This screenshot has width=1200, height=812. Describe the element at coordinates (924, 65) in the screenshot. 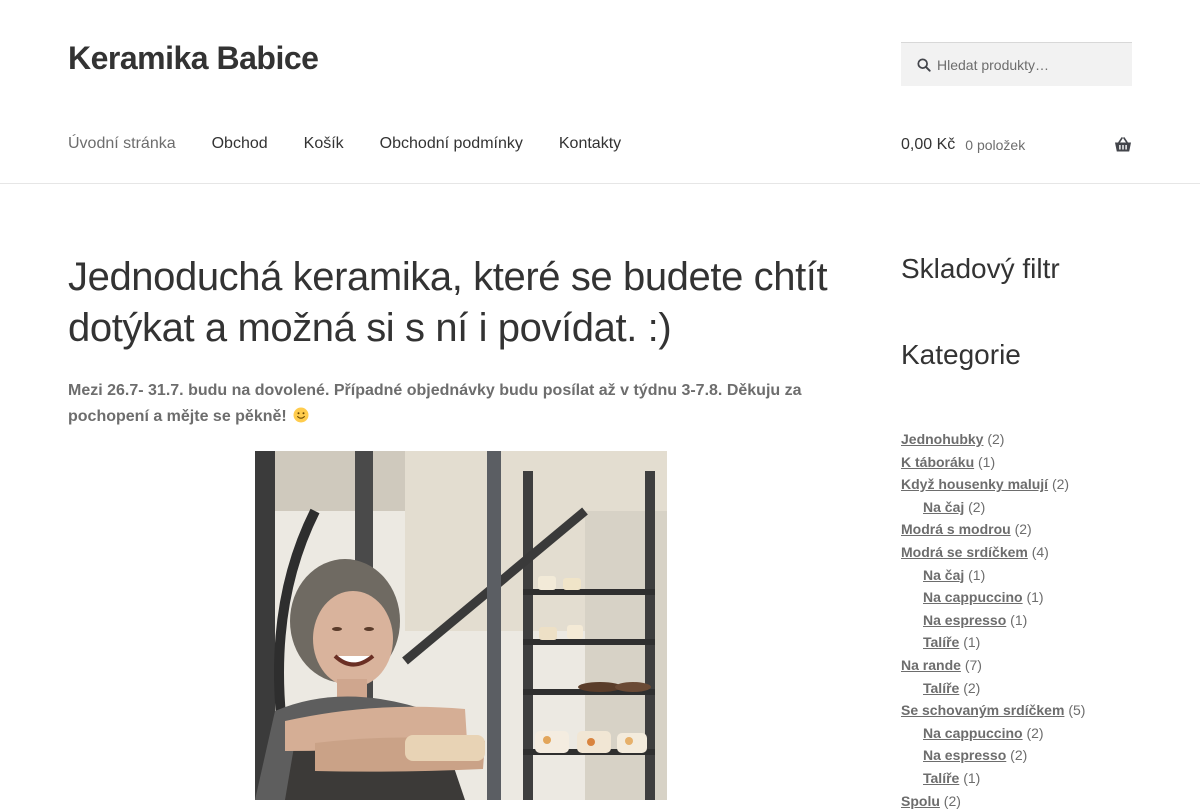

I see `search-icon` at that location.